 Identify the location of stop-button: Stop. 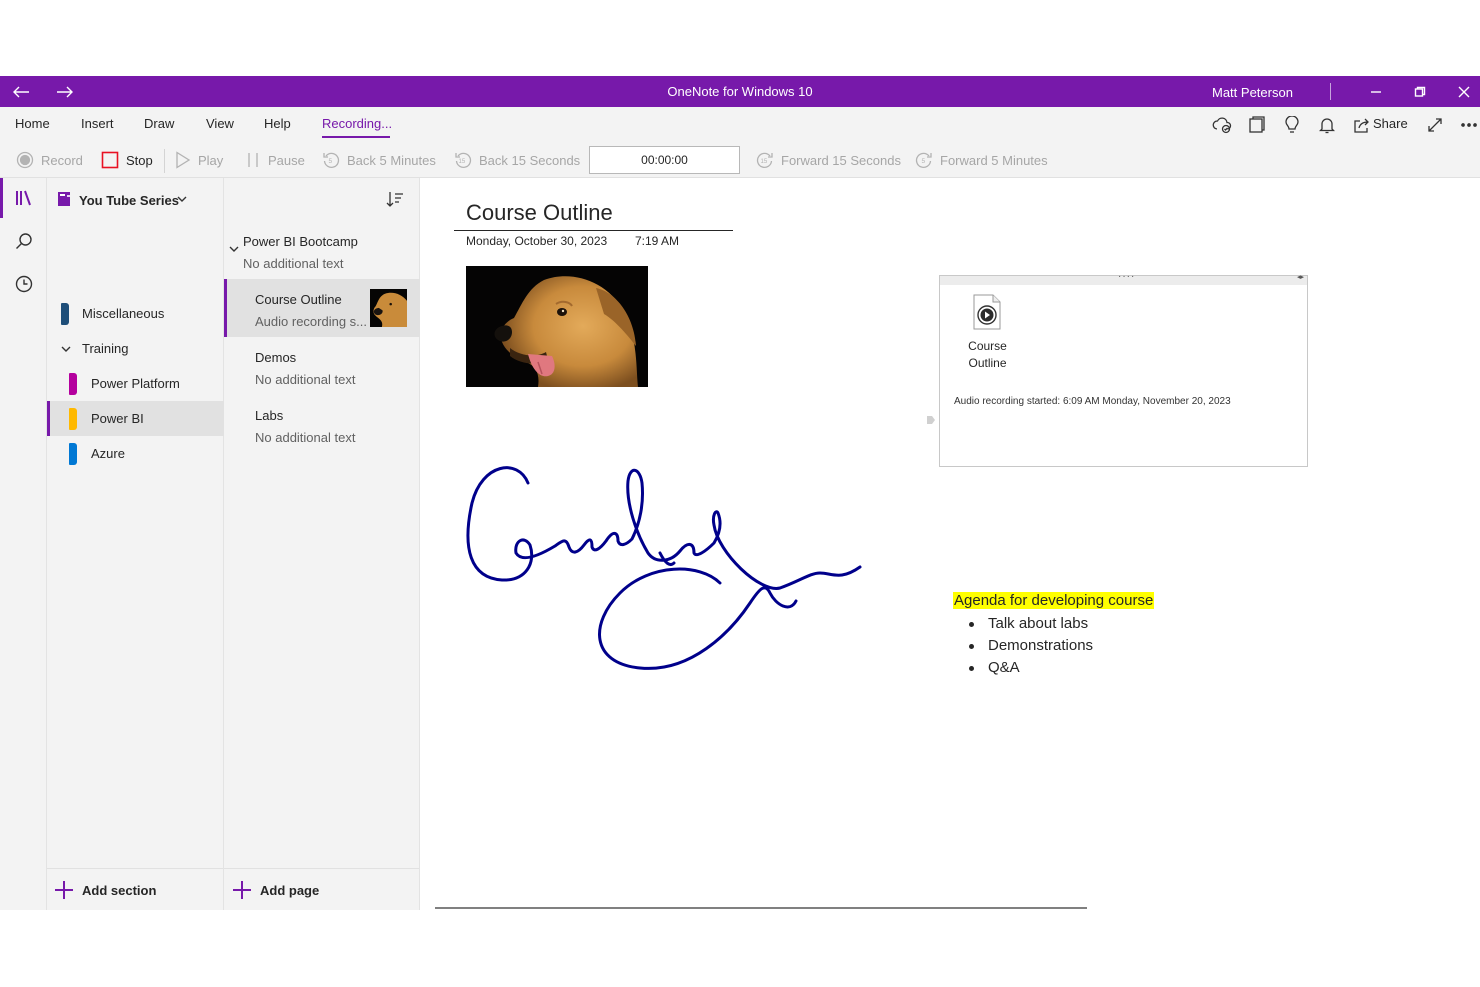
(127, 160).